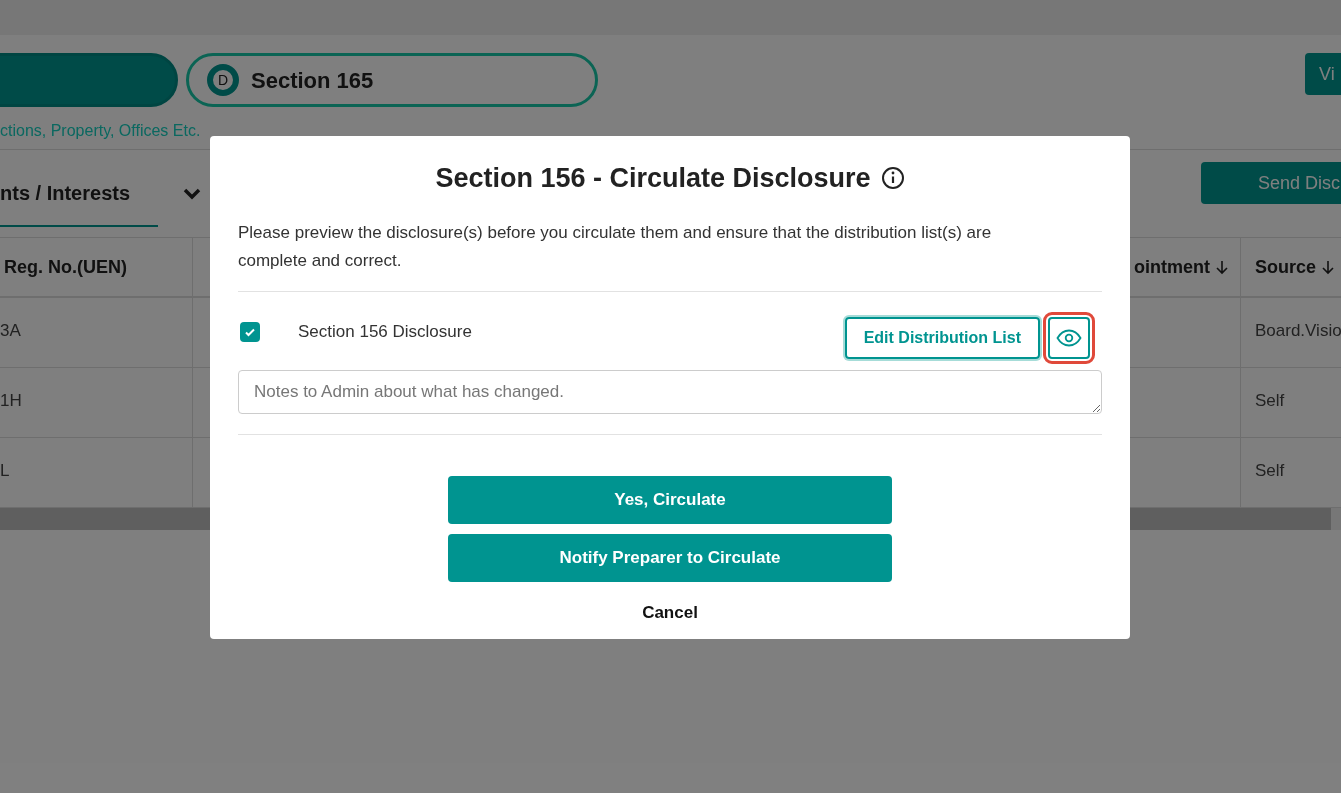  I want to click on view-button: Vi, so click(1323, 74).